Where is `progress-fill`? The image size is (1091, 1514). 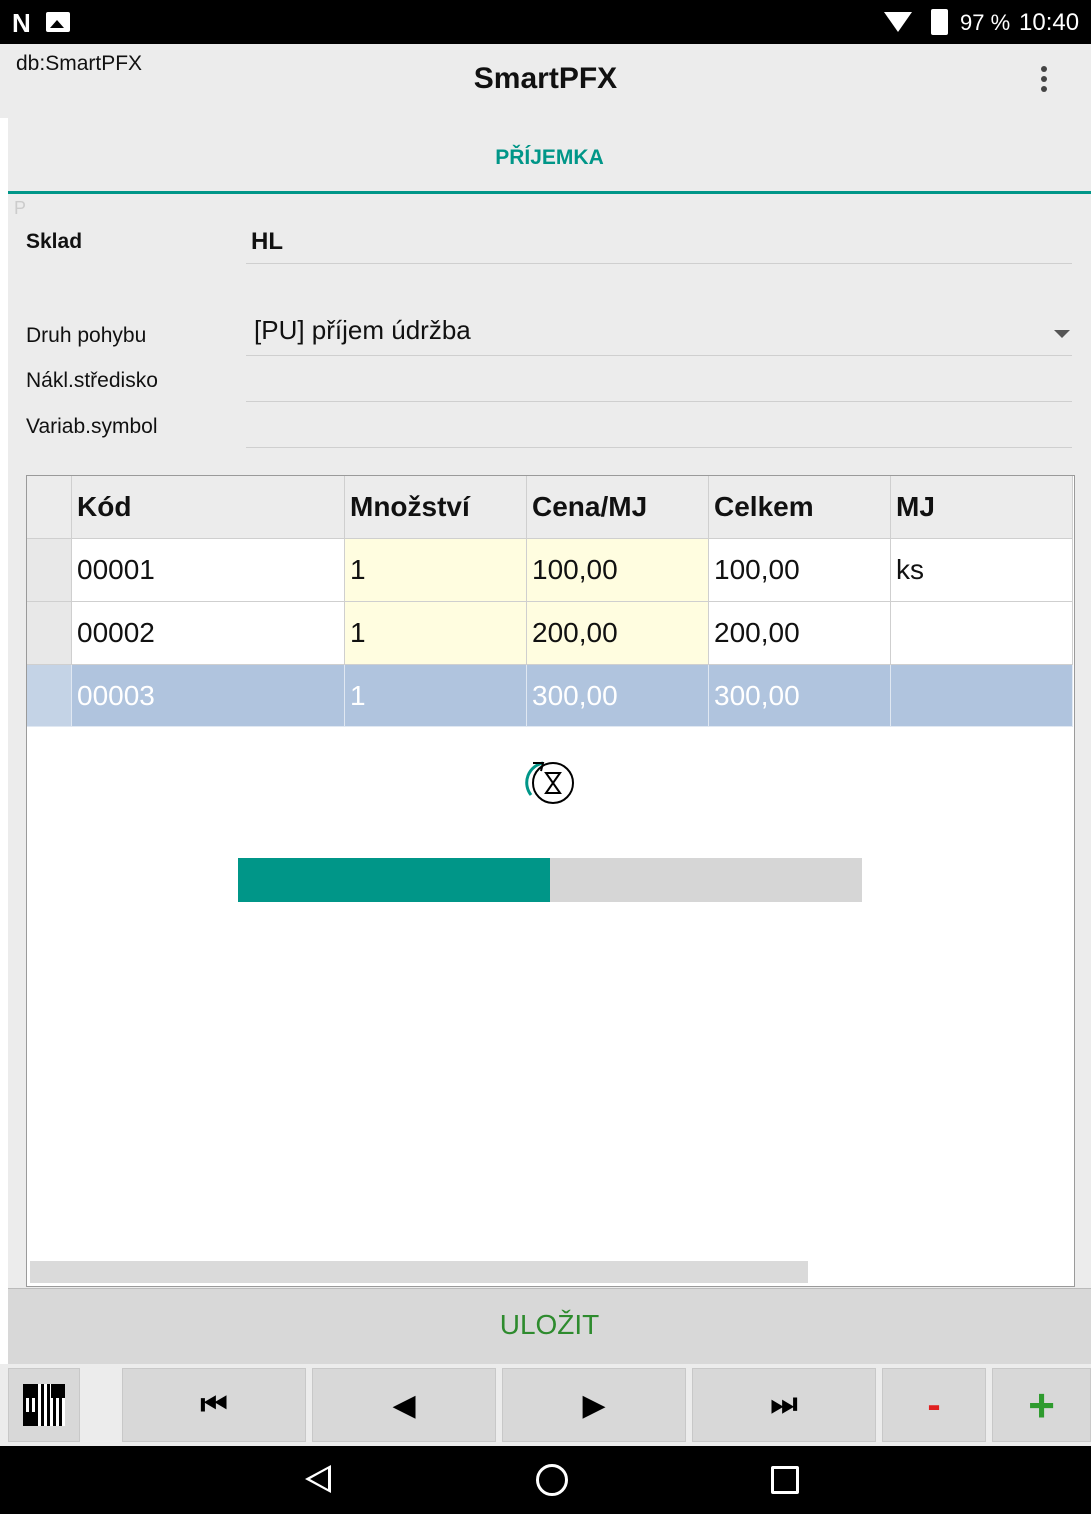 progress-fill is located at coordinates (394, 880).